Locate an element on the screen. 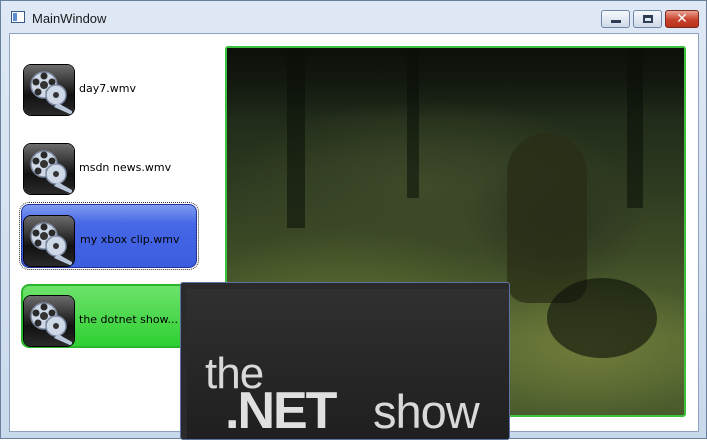 The width and height of the screenshot is (707, 440). window-app-icon is located at coordinates (18, 17).